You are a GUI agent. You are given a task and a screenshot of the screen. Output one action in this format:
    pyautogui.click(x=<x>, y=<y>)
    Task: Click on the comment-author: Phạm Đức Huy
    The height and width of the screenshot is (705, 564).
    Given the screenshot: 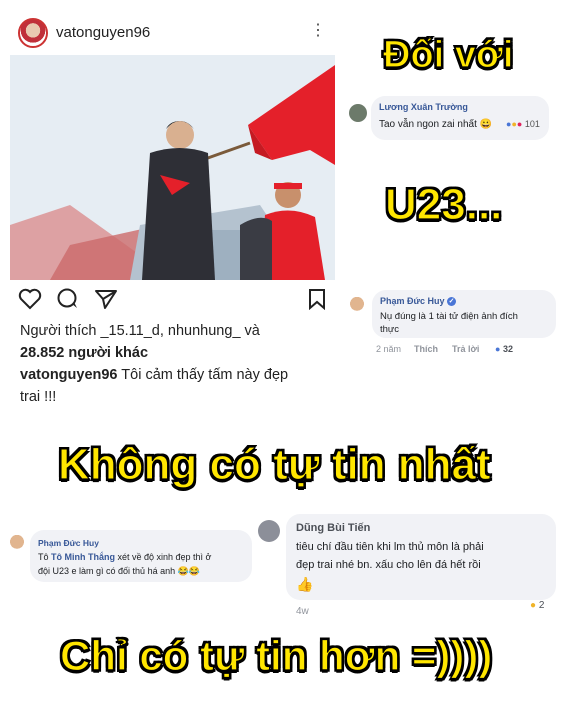 What is the action you would take?
    pyautogui.click(x=68, y=543)
    